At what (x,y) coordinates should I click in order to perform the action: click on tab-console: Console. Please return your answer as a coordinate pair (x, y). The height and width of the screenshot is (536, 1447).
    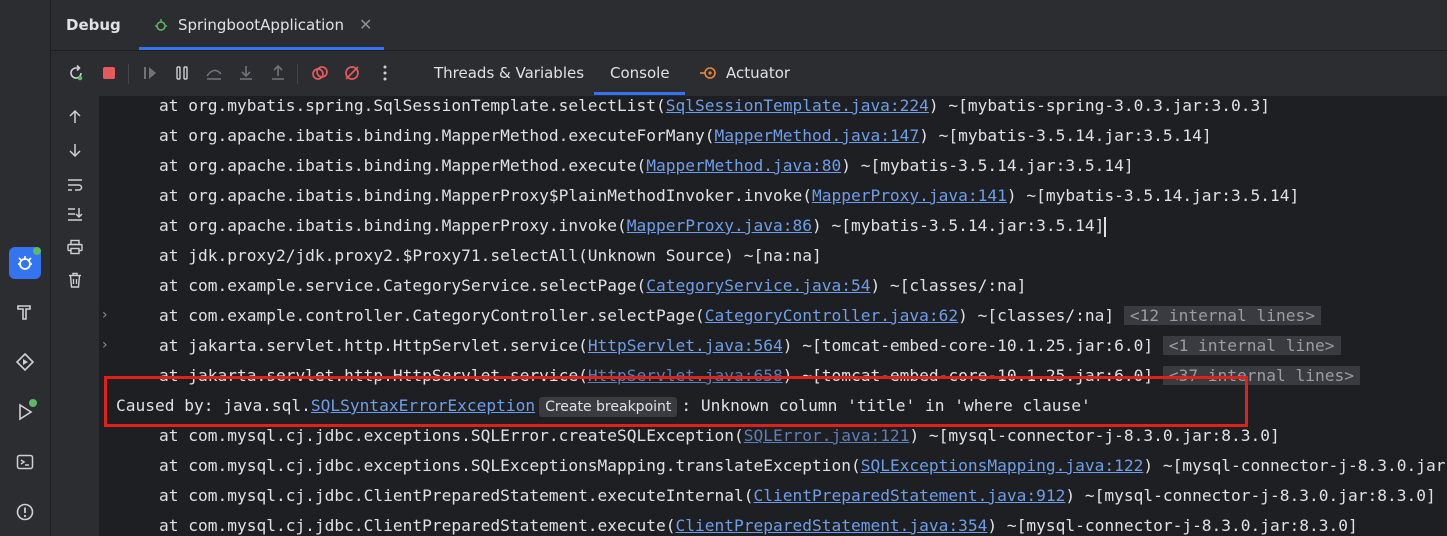
    Looking at the image, I should click on (640, 73).